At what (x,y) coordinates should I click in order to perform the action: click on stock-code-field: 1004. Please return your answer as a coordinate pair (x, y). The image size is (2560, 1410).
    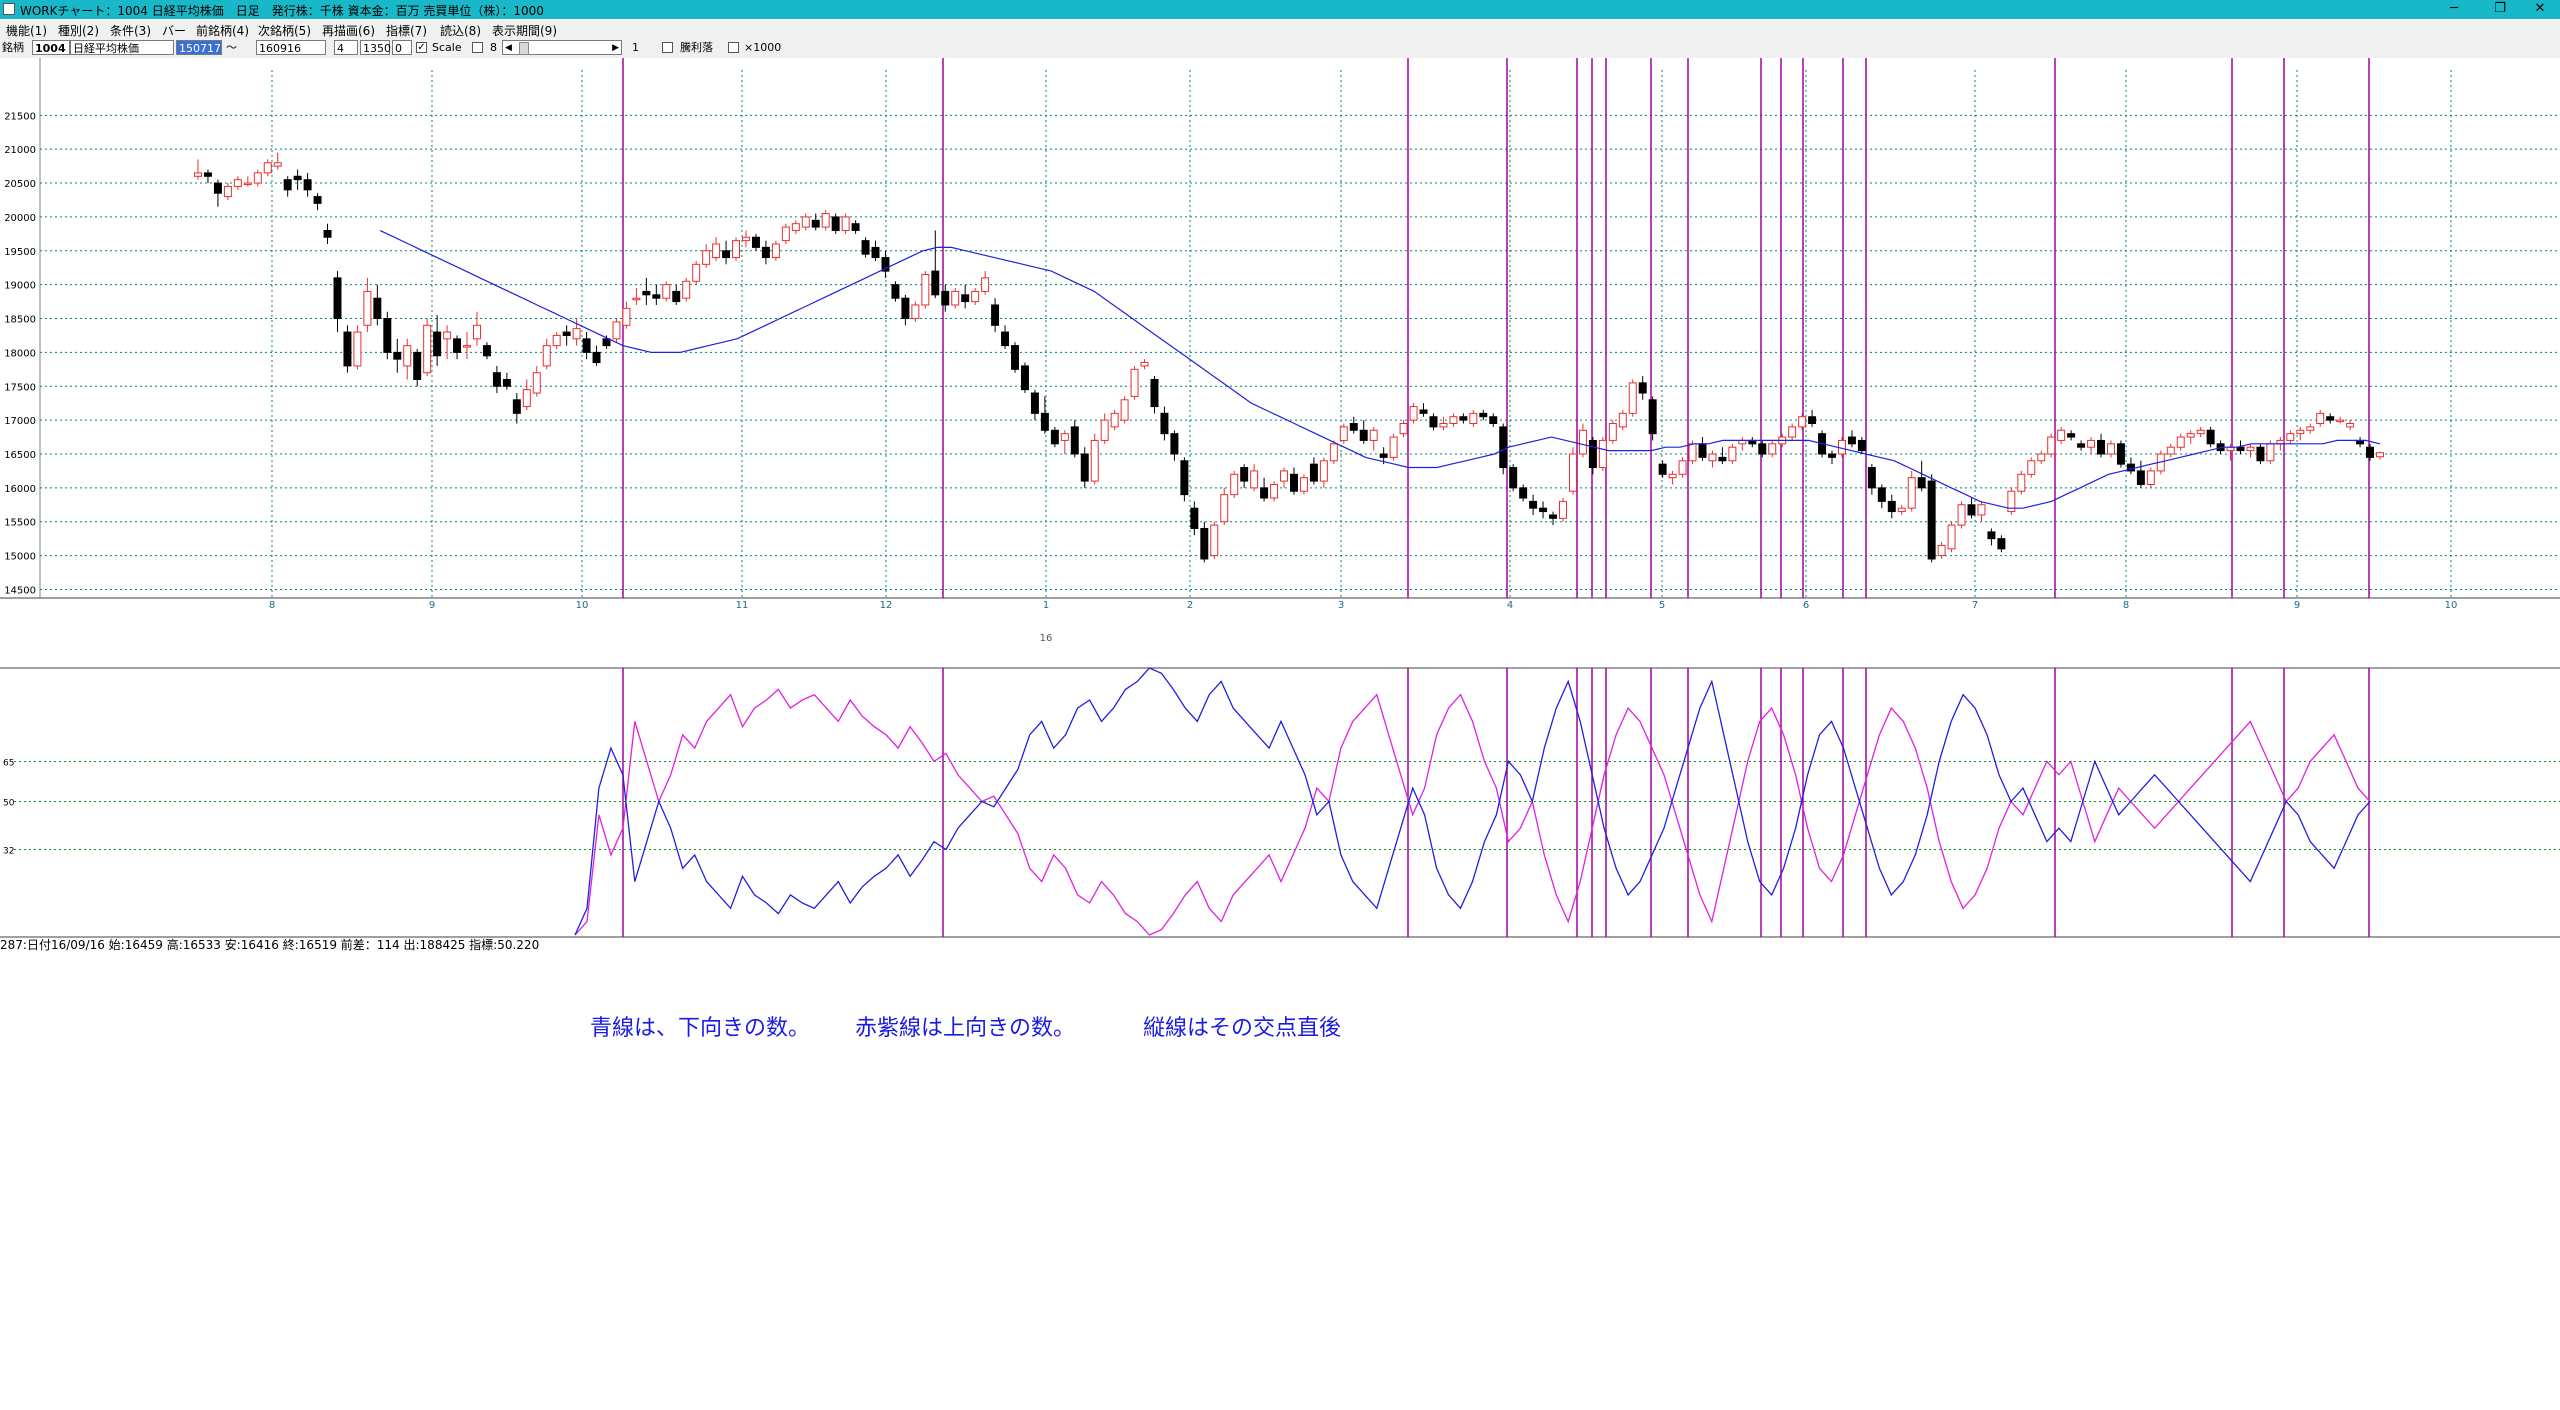
    Looking at the image, I should click on (51, 47).